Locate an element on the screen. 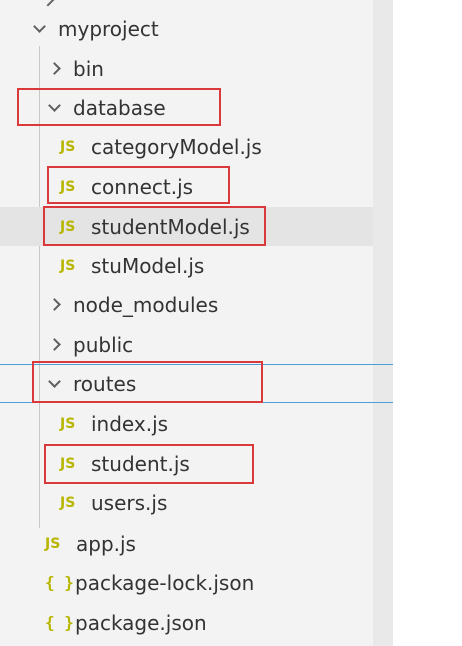  tree-file-categorymodel-js: JS categoryModel.js is located at coordinates (186, 146).